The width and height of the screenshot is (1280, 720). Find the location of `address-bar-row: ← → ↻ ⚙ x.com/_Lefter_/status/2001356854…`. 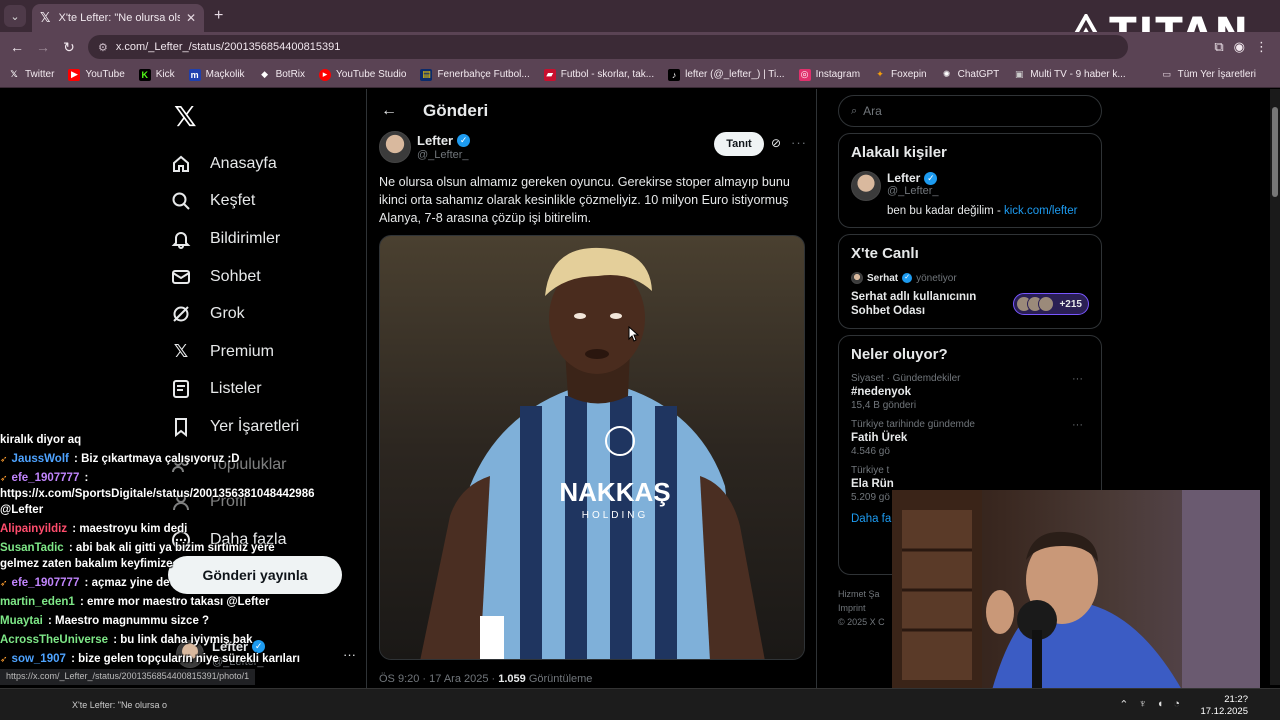

address-bar-row: ← → ↻ ⚙ x.com/_Lefter_/status/2001356854… is located at coordinates (640, 47).